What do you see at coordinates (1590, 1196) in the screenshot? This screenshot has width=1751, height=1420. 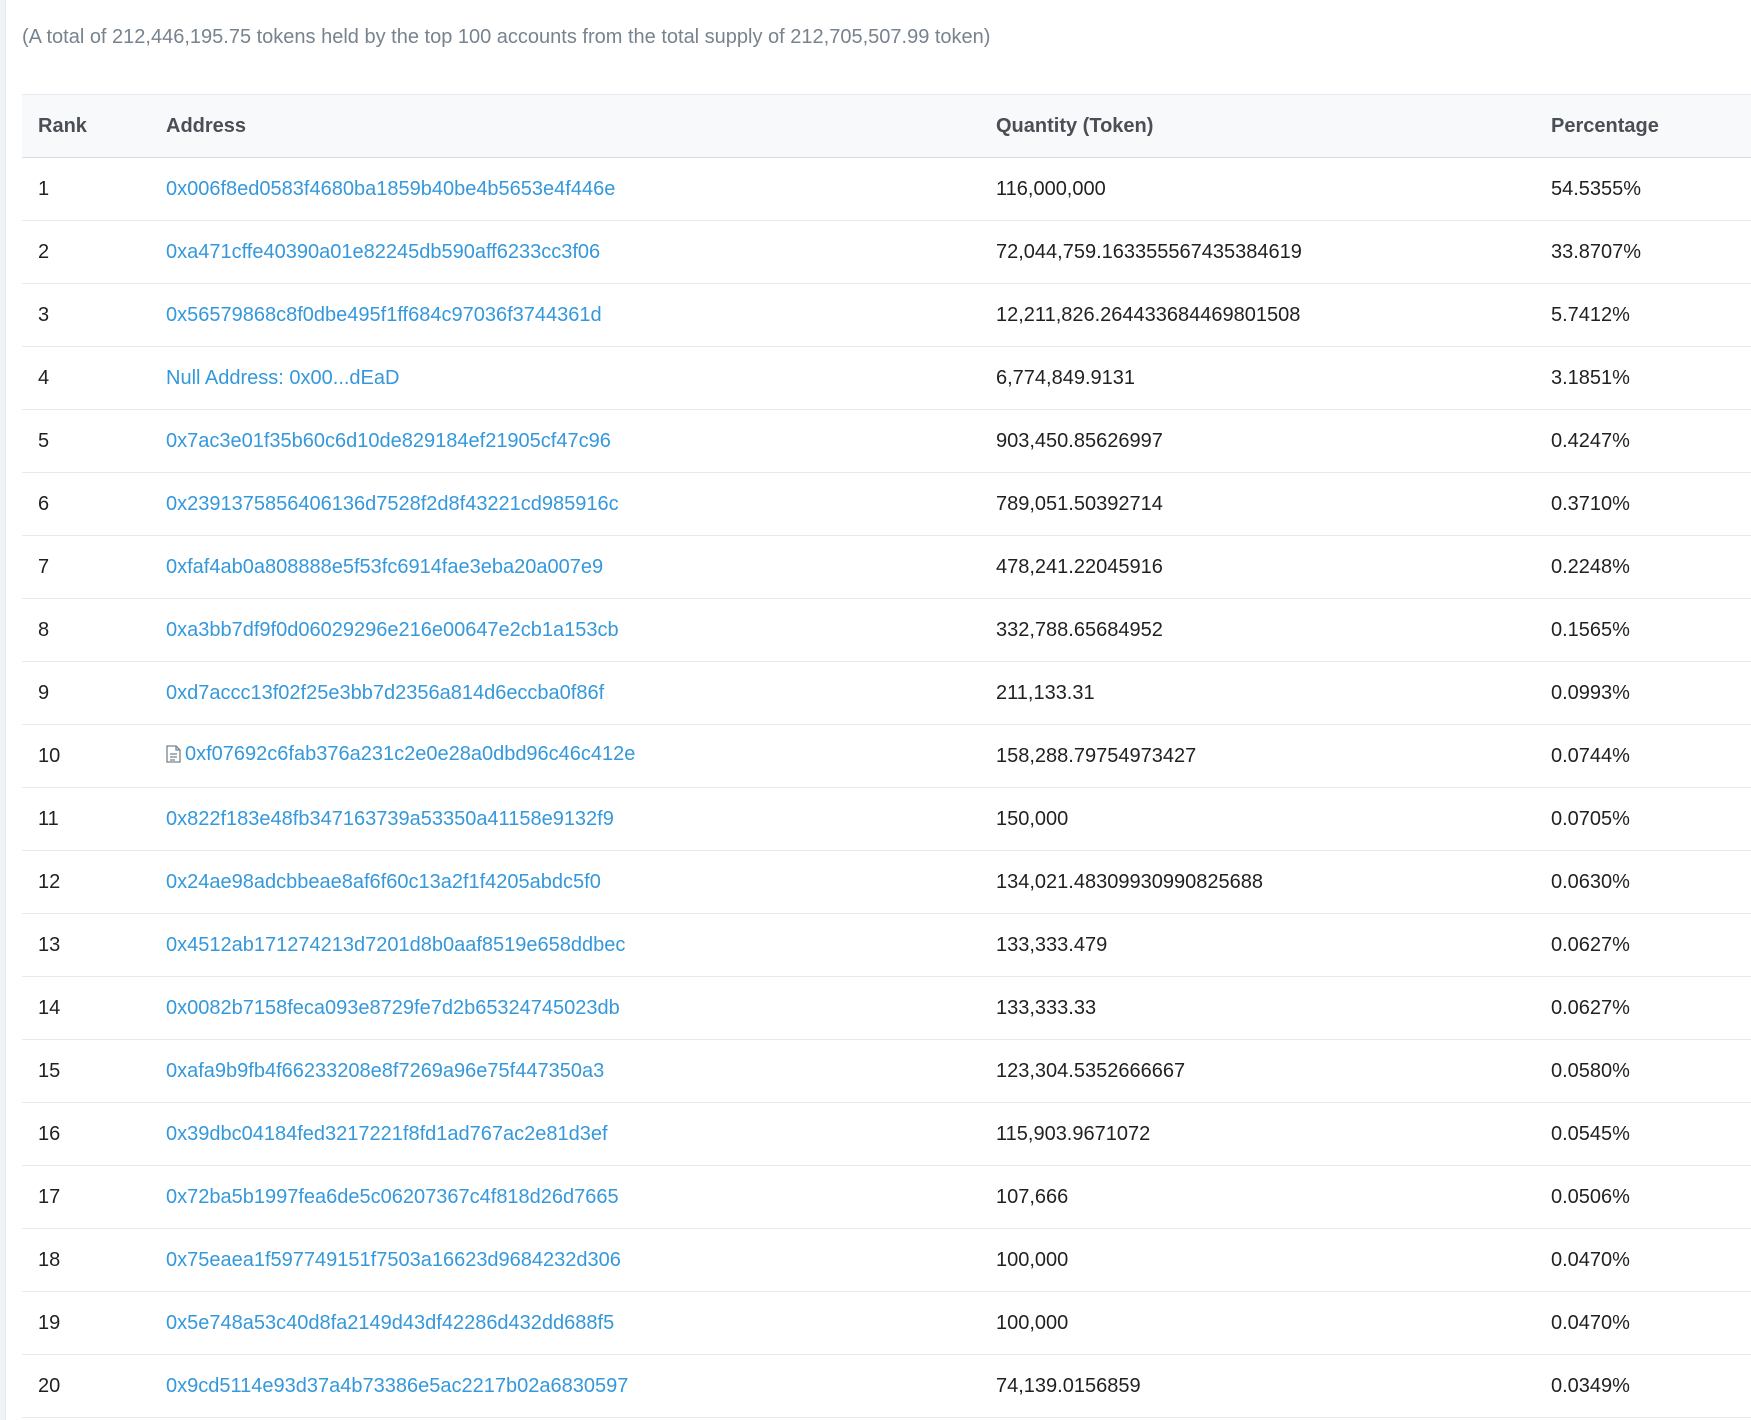 I see `percentage-value: 0.0506%` at bounding box center [1590, 1196].